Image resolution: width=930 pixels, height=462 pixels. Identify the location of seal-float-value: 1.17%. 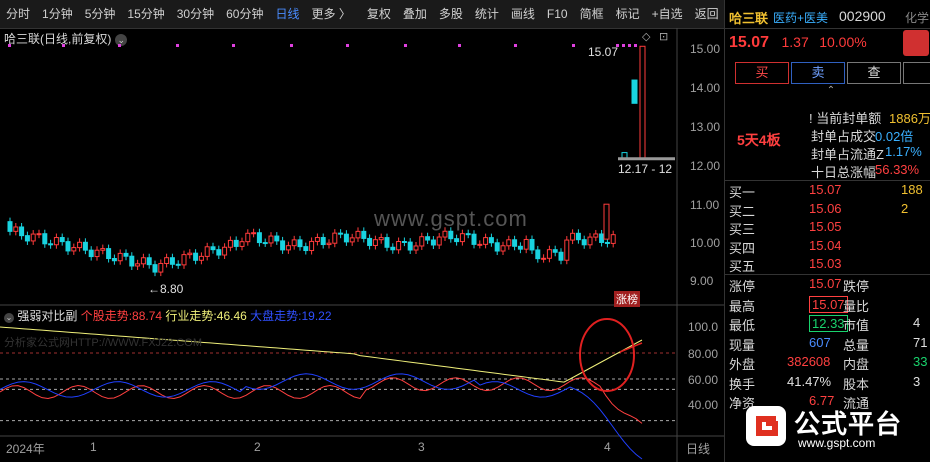
(903, 151).